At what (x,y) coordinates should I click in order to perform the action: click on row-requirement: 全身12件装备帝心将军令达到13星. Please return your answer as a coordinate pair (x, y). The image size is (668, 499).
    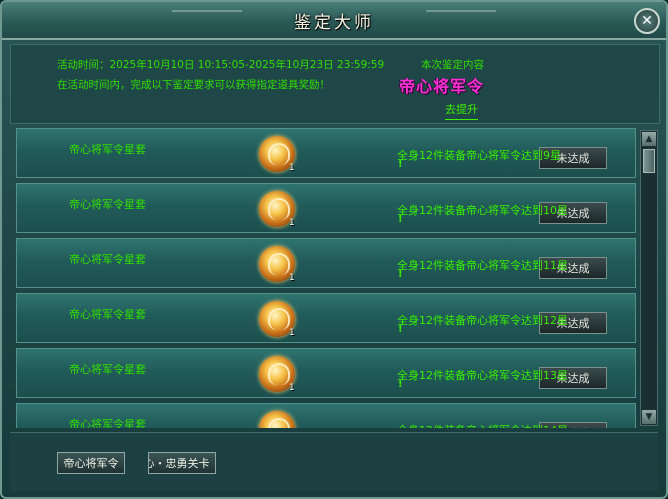
    Looking at the image, I should click on (482, 375).